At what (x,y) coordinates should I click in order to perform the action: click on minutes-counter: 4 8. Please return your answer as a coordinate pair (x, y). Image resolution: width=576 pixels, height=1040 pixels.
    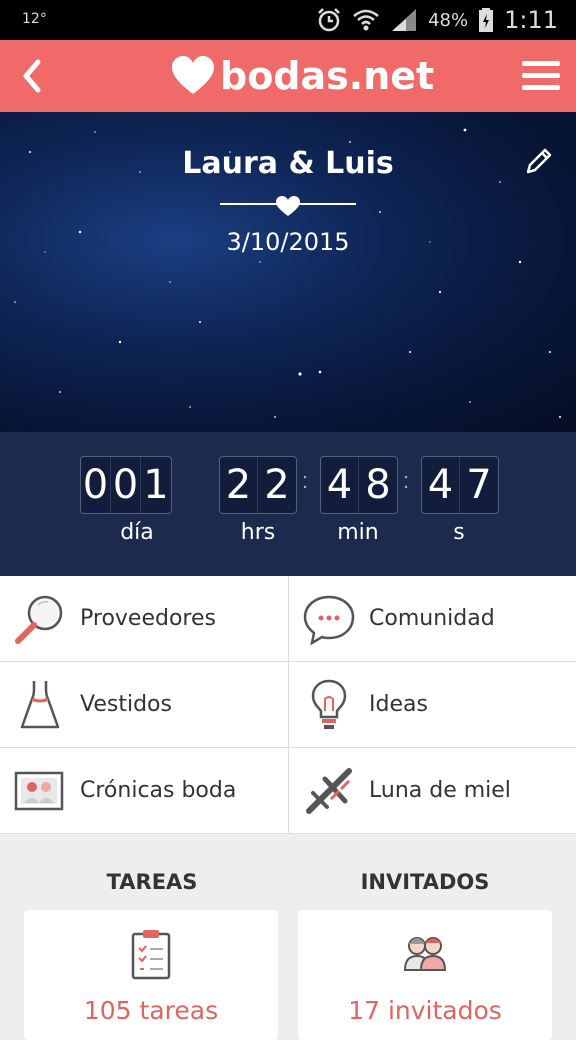
    Looking at the image, I should click on (359, 485).